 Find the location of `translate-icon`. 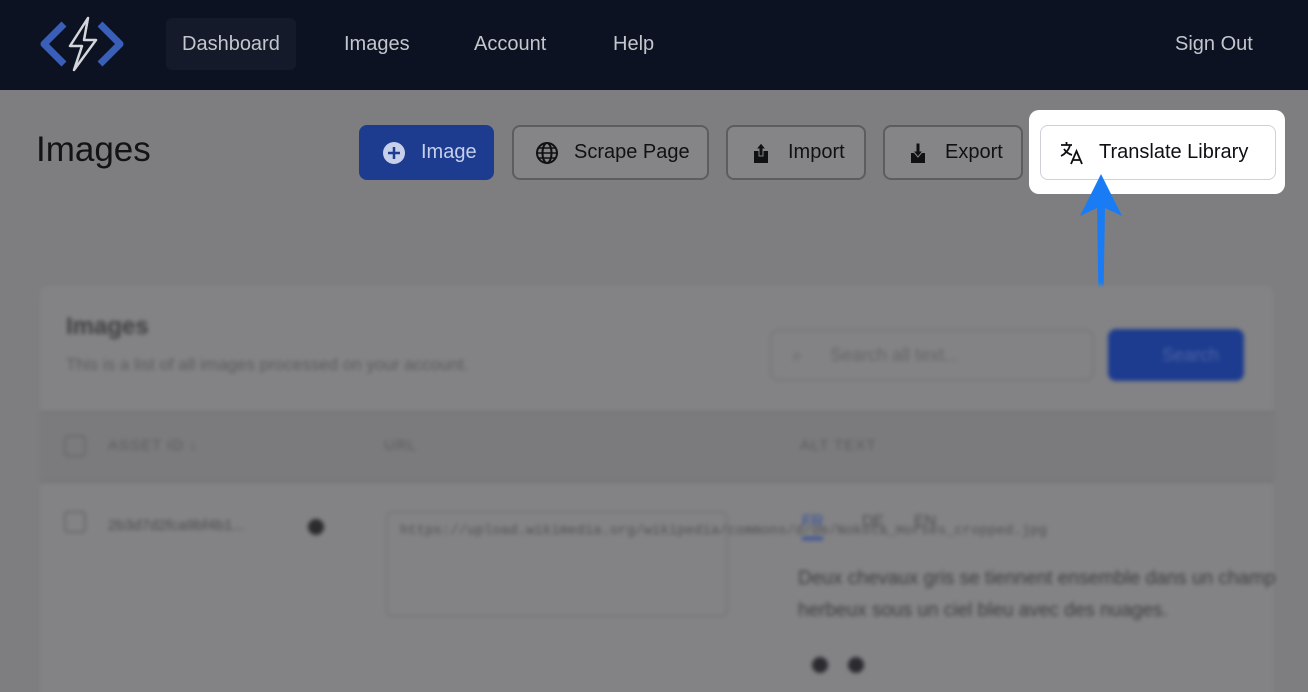

translate-icon is located at coordinates (1072, 153).